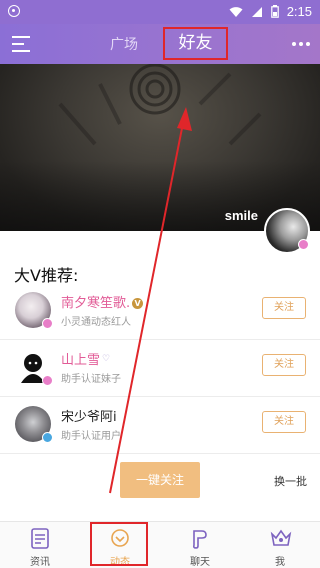  I want to click on menu-icon, so click(21, 44).